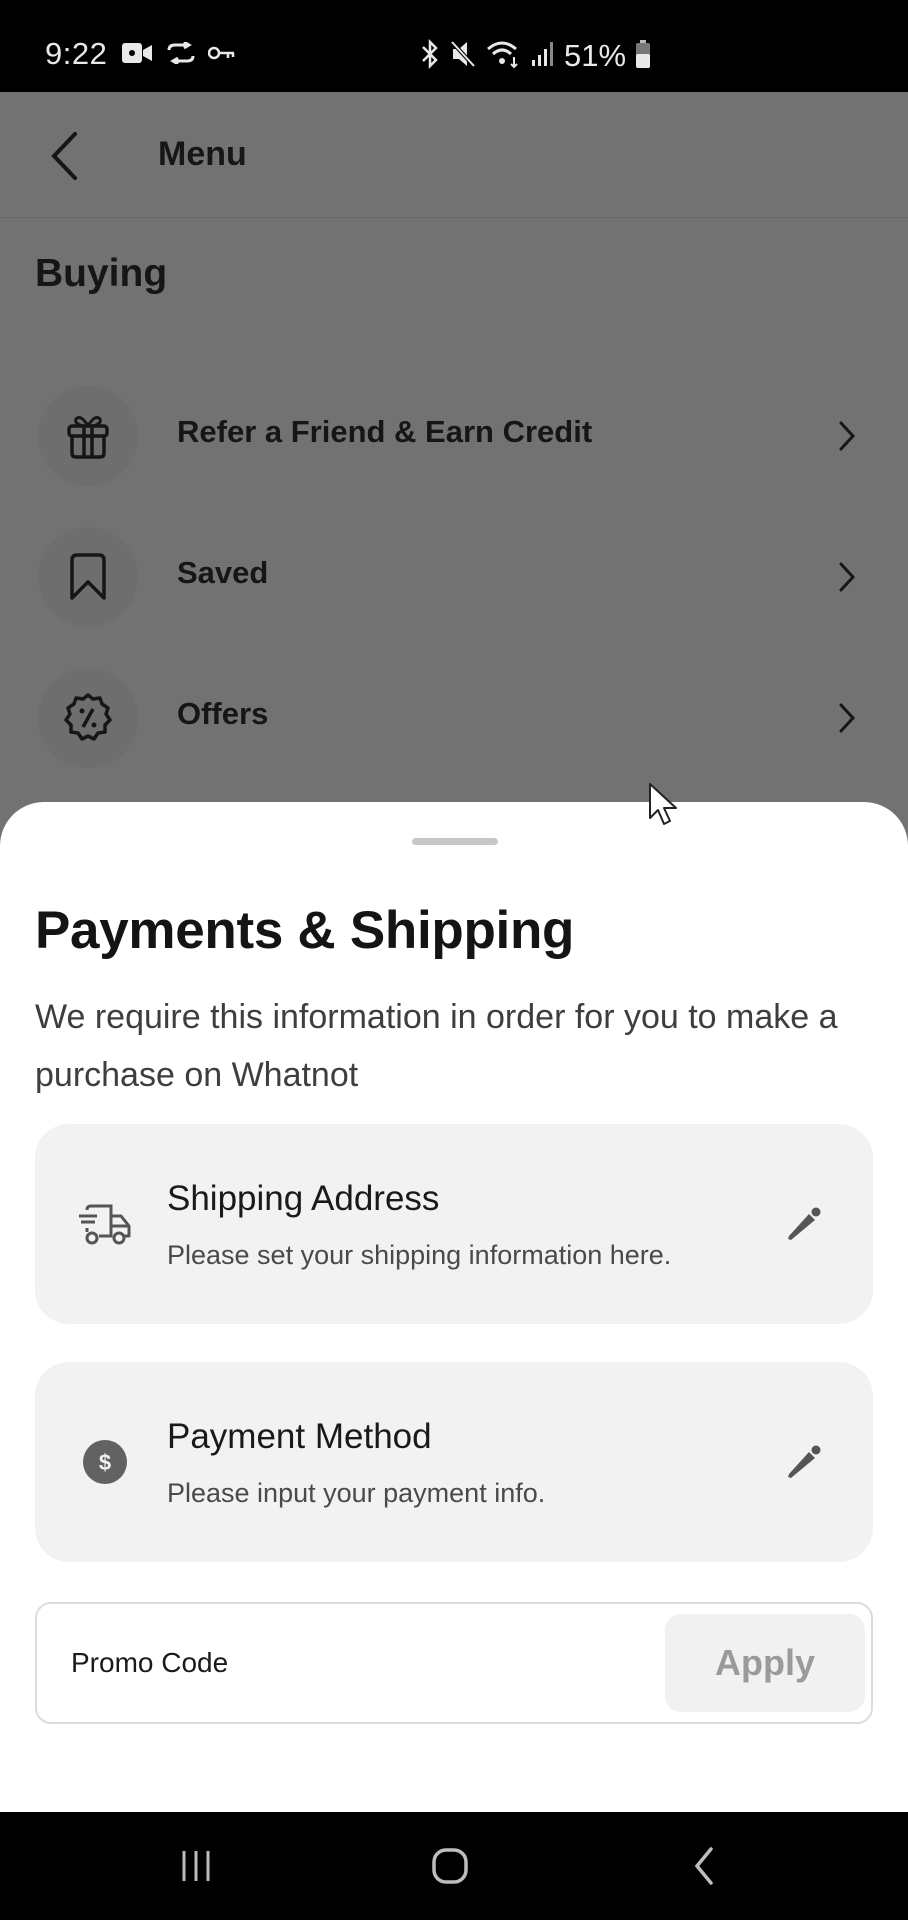 The width and height of the screenshot is (908, 1920). What do you see at coordinates (299, 1436) in the screenshot?
I see `card-title: Payment Method` at bounding box center [299, 1436].